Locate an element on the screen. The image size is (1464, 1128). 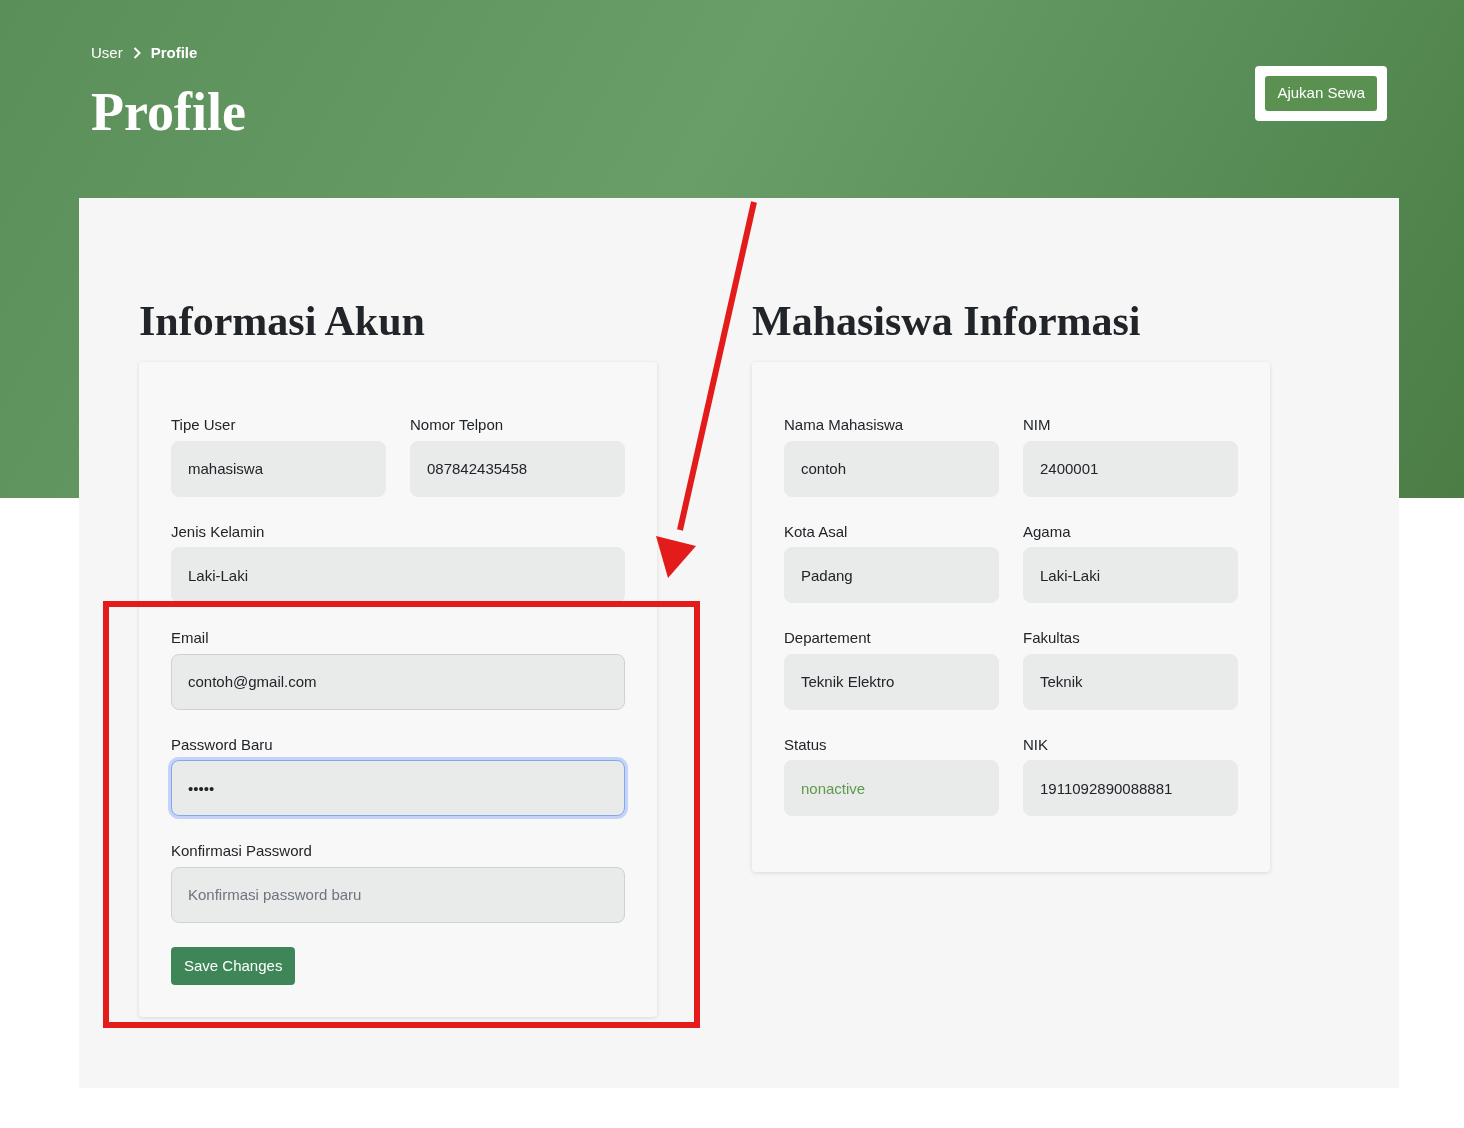
save-button: Save Changes is located at coordinates (233, 966).